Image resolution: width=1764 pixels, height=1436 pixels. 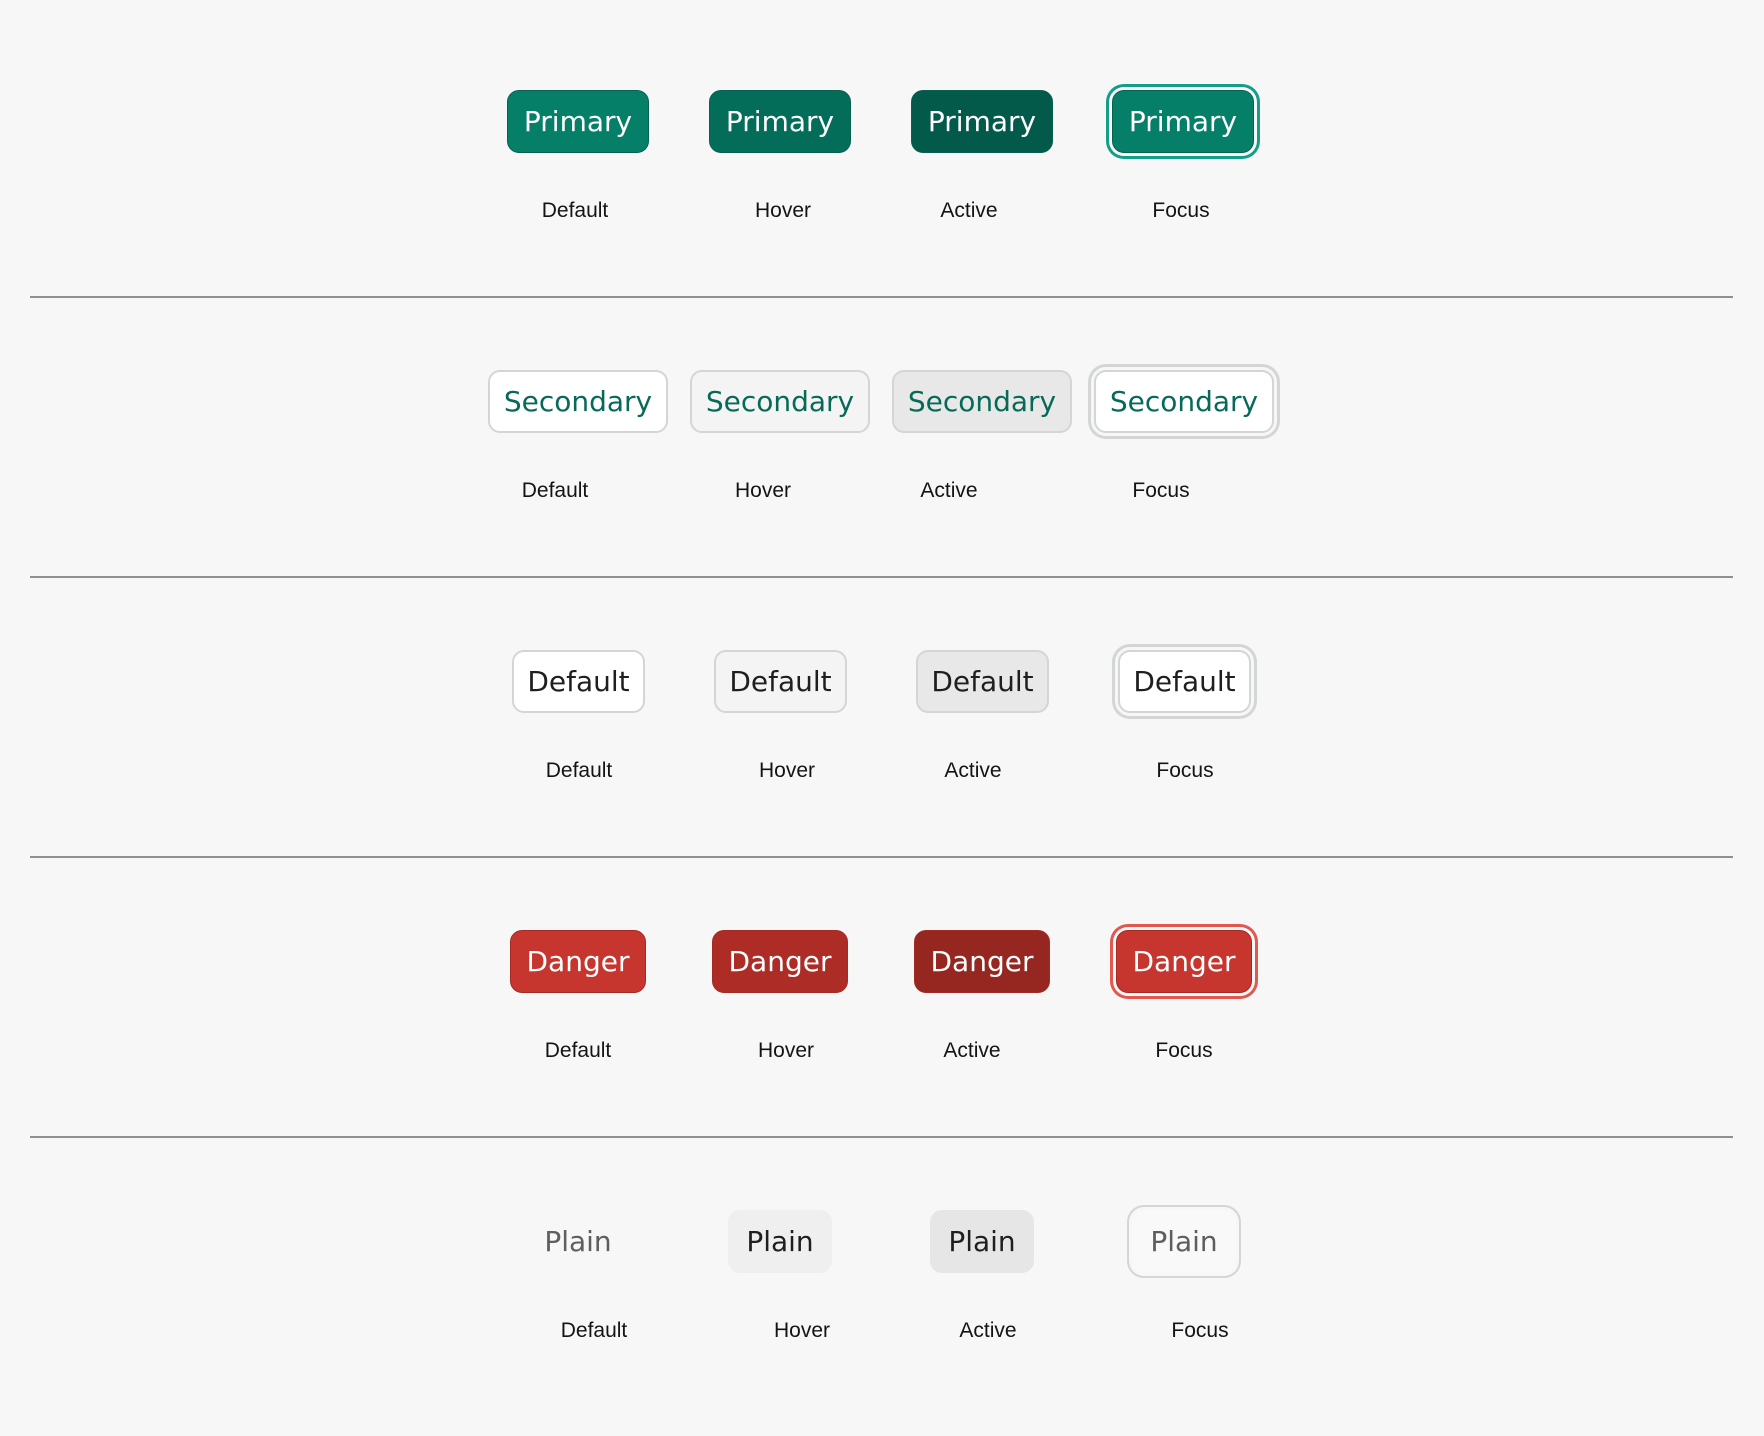 I want to click on secondary-button-hover: Secondary, so click(x=780, y=401).